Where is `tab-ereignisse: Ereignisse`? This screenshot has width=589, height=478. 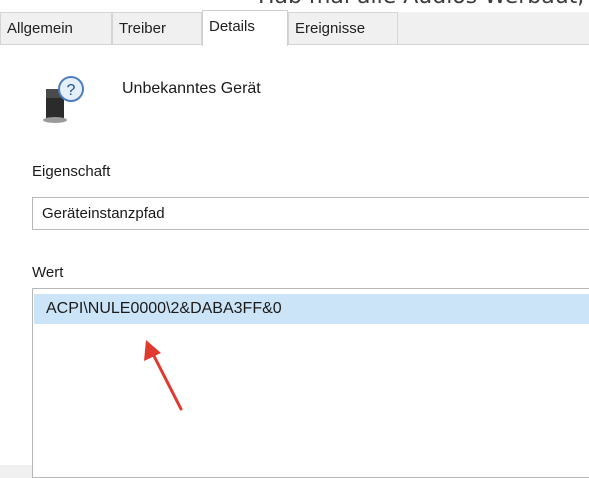
tab-ereignisse: Ereignisse is located at coordinates (343, 28).